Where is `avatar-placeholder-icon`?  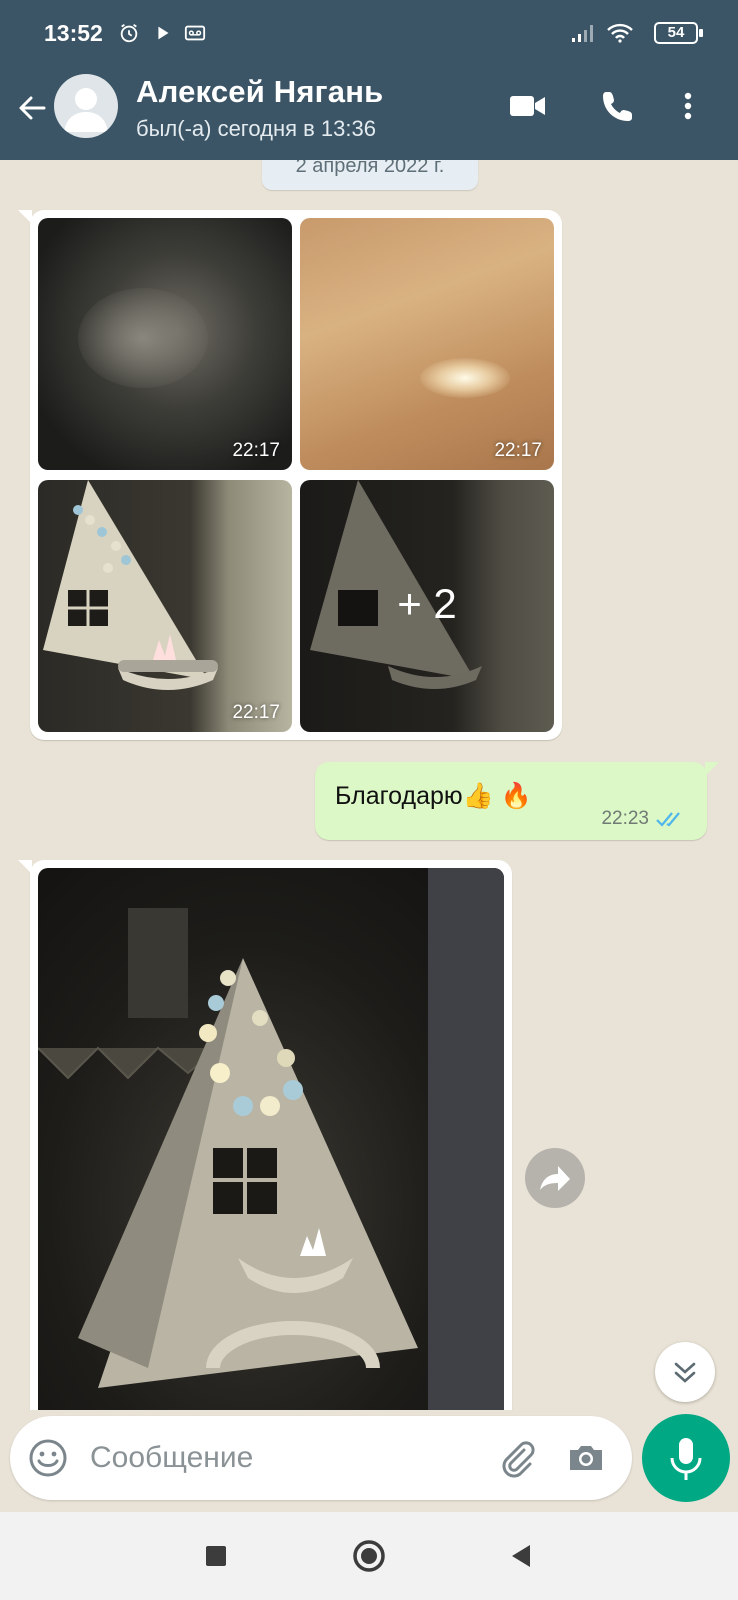
avatar-placeholder-icon is located at coordinates (86, 110).